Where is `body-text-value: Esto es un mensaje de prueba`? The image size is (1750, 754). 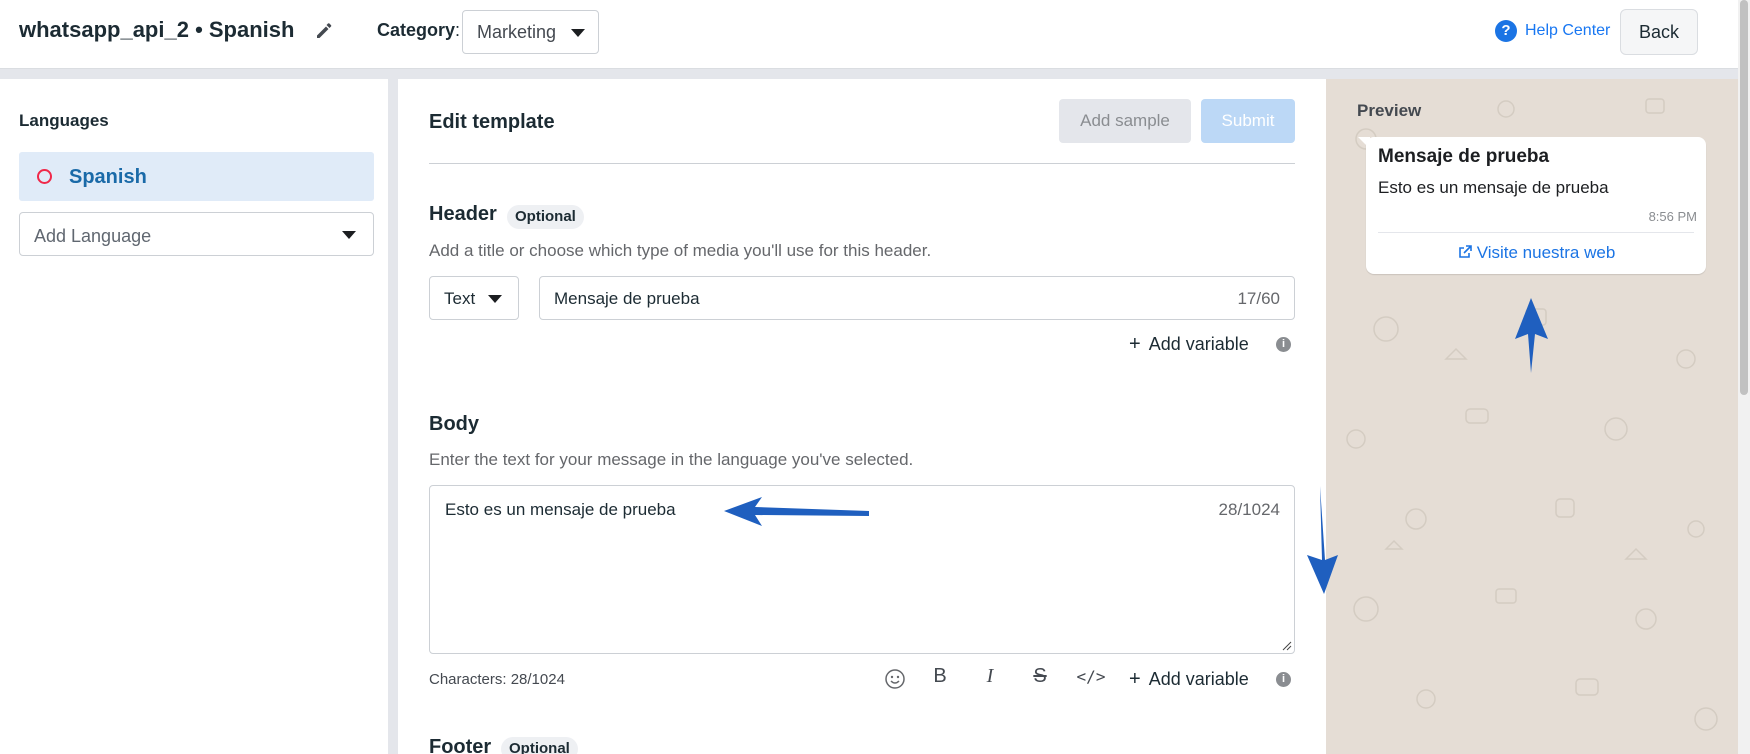
body-text-value: Esto es un mensaje de prueba is located at coordinates (560, 509).